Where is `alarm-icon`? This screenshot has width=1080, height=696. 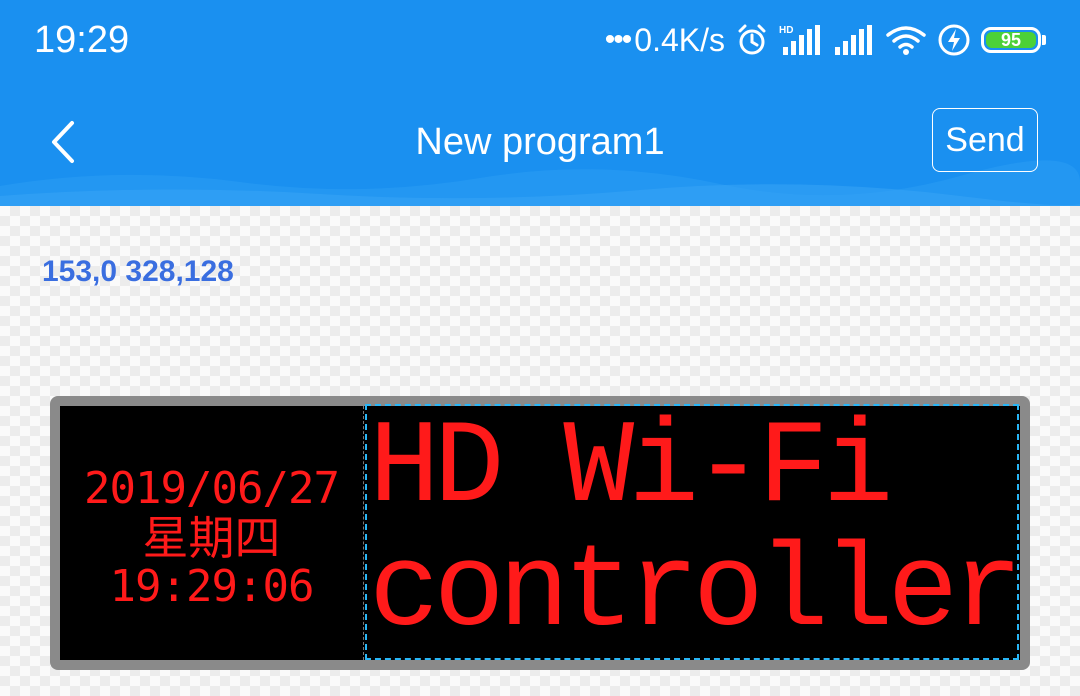
alarm-icon is located at coordinates (752, 40).